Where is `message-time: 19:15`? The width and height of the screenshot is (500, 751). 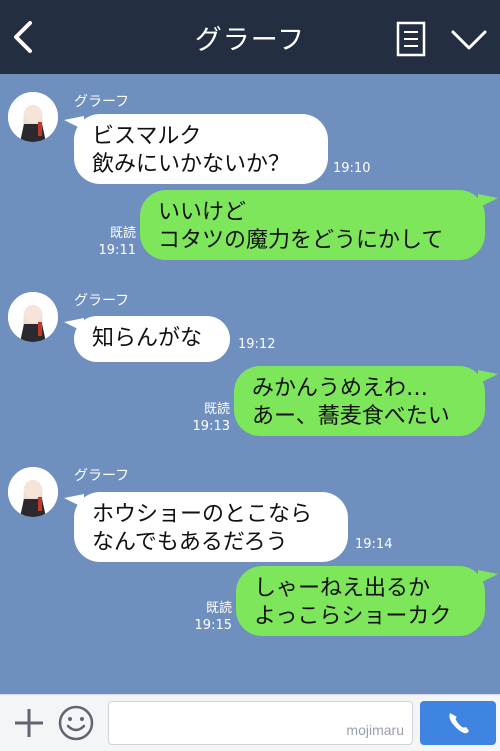
message-time: 19:15 is located at coordinates (213, 625).